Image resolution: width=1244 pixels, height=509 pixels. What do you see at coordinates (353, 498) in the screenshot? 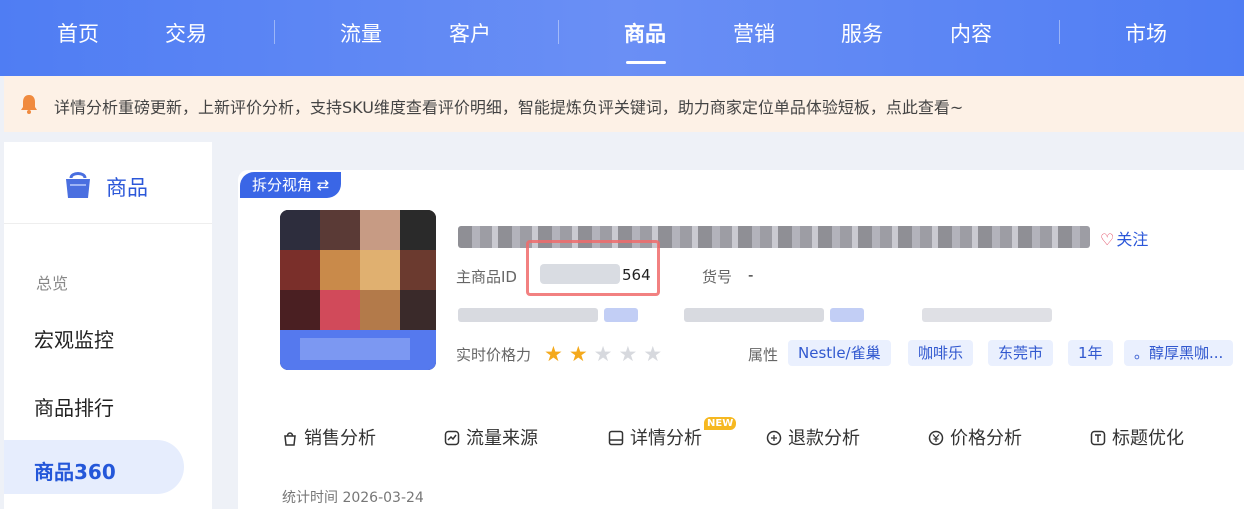
I see `stat-time: 统计时间 2026-03-24` at bounding box center [353, 498].